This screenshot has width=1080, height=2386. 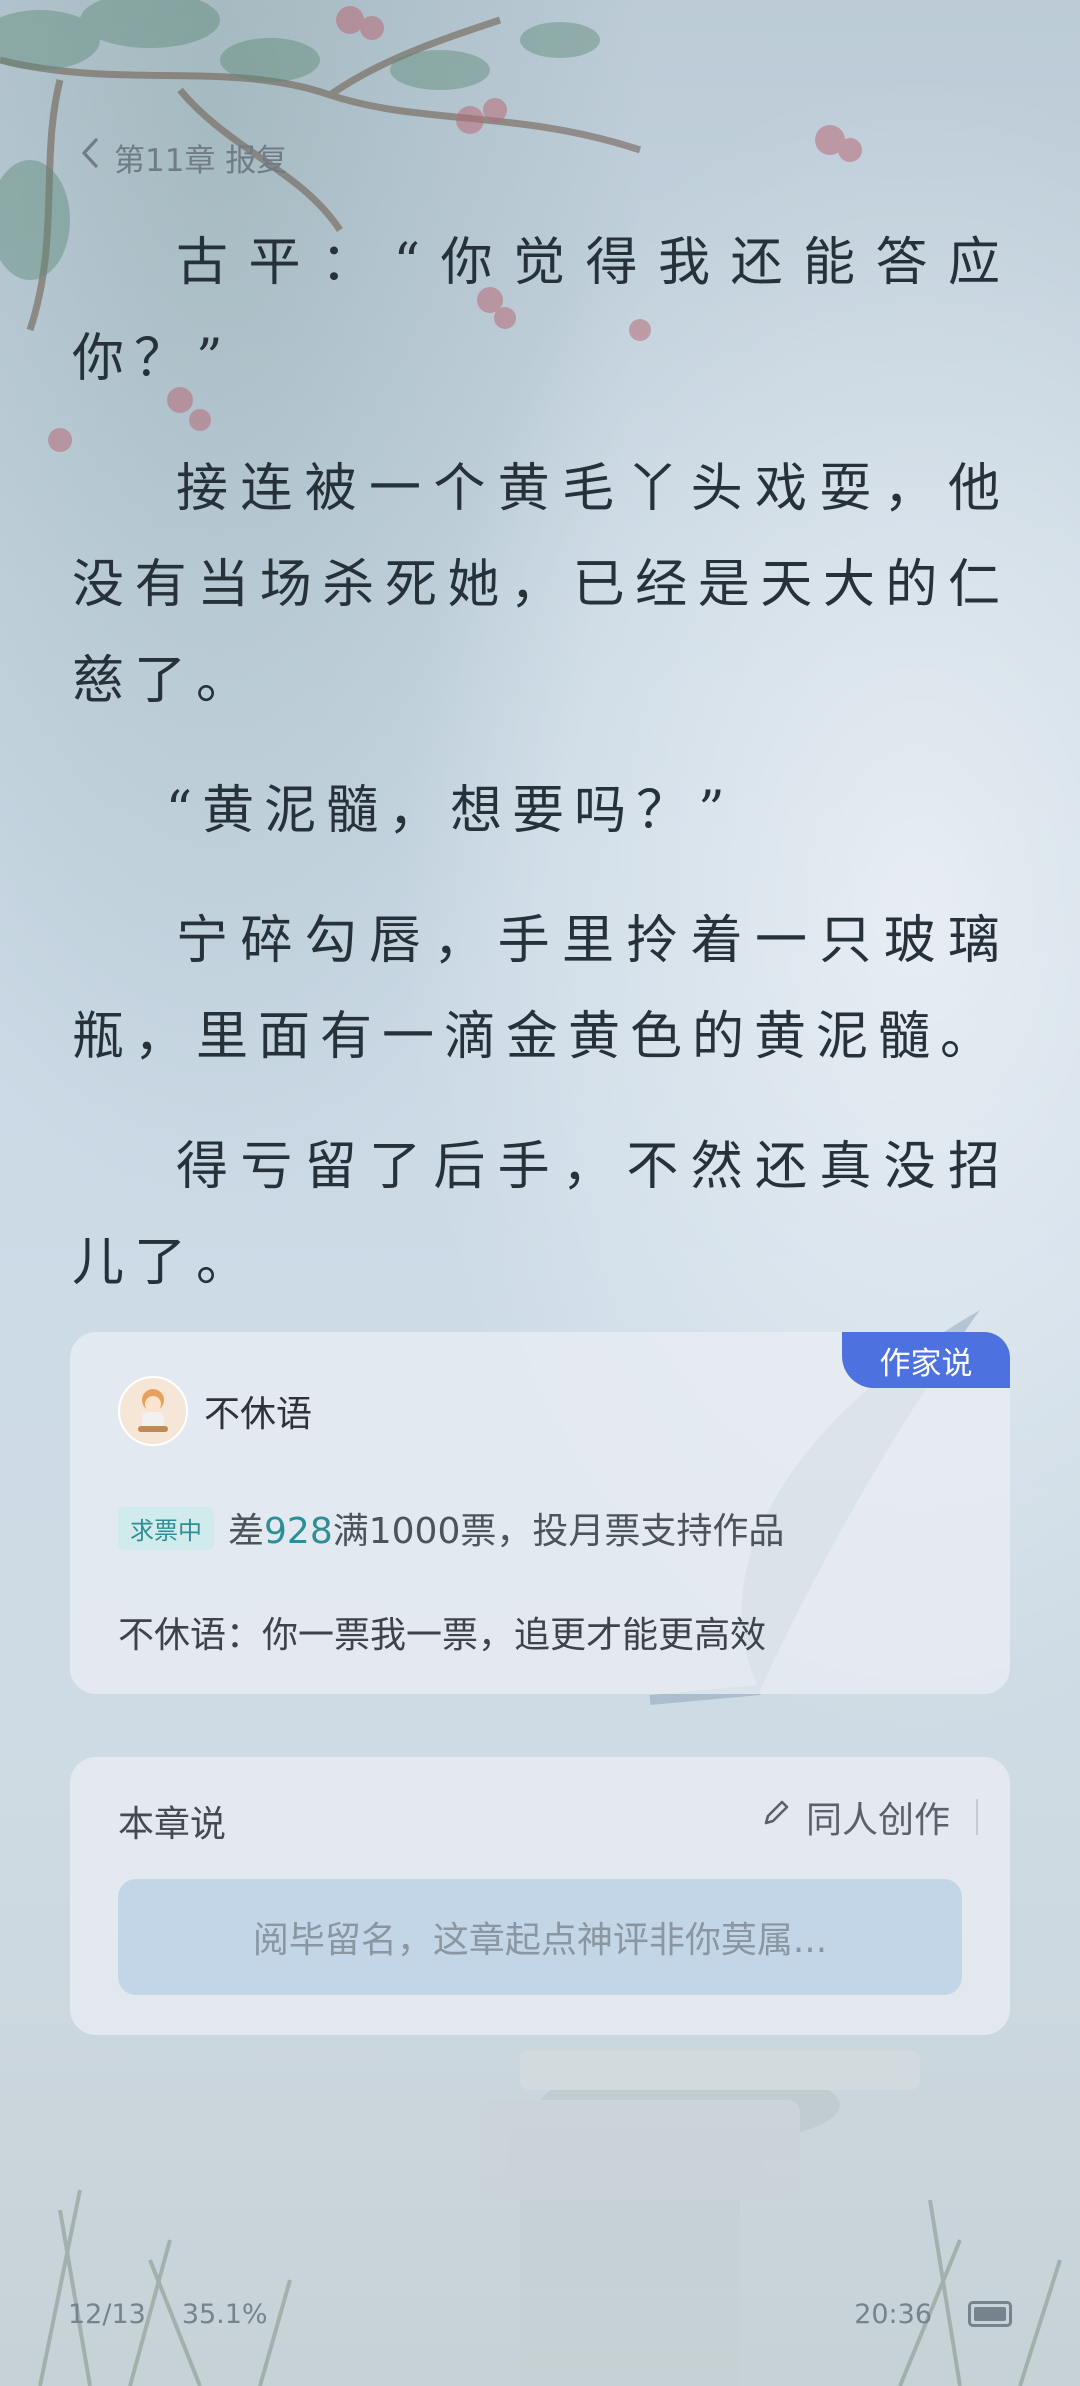 What do you see at coordinates (990, 2314) in the screenshot?
I see `battery-icon` at bounding box center [990, 2314].